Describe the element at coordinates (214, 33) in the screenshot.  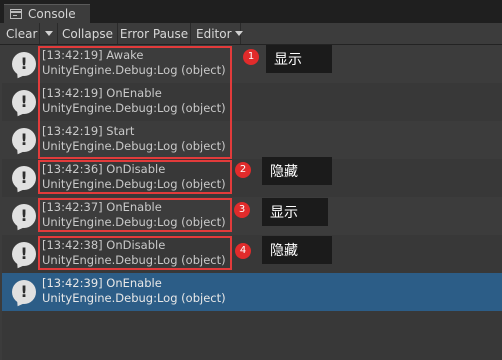
I see `editor-dropdown-label: Editor` at that location.